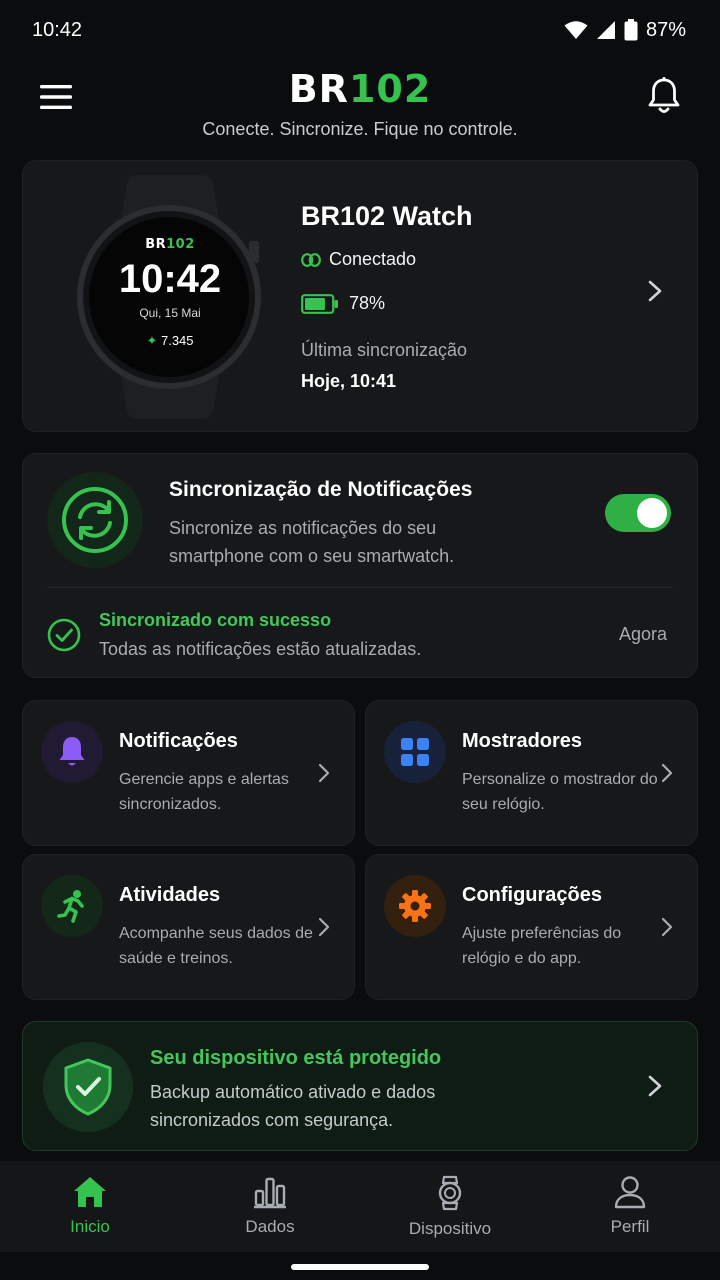 The image size is (720, 1280). I want to click on running-icon: ✦, so click(152, 340).